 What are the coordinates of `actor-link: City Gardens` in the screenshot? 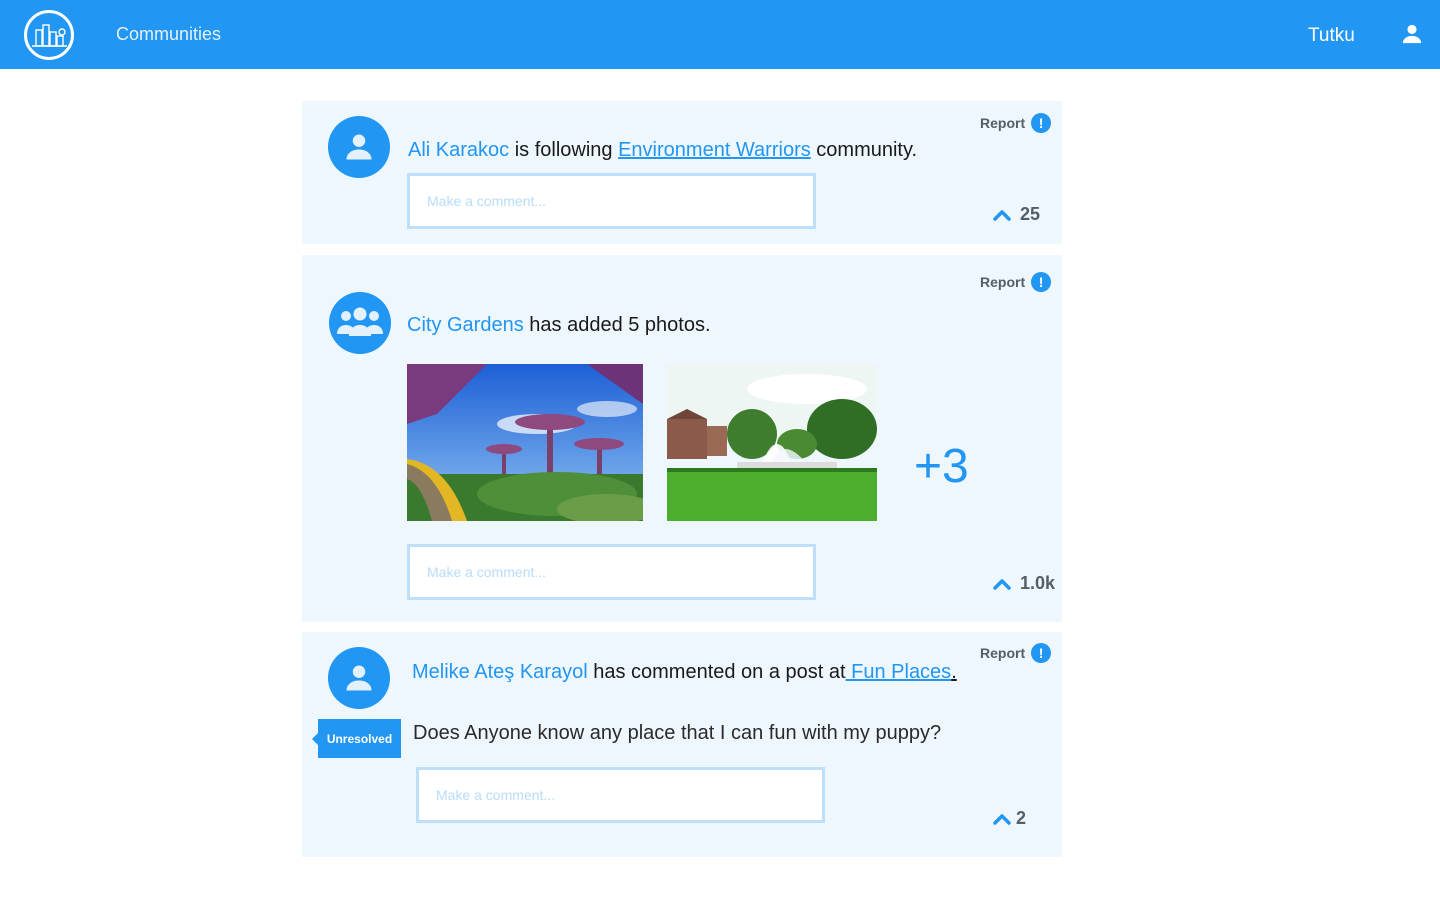 It's located at (465, 325).